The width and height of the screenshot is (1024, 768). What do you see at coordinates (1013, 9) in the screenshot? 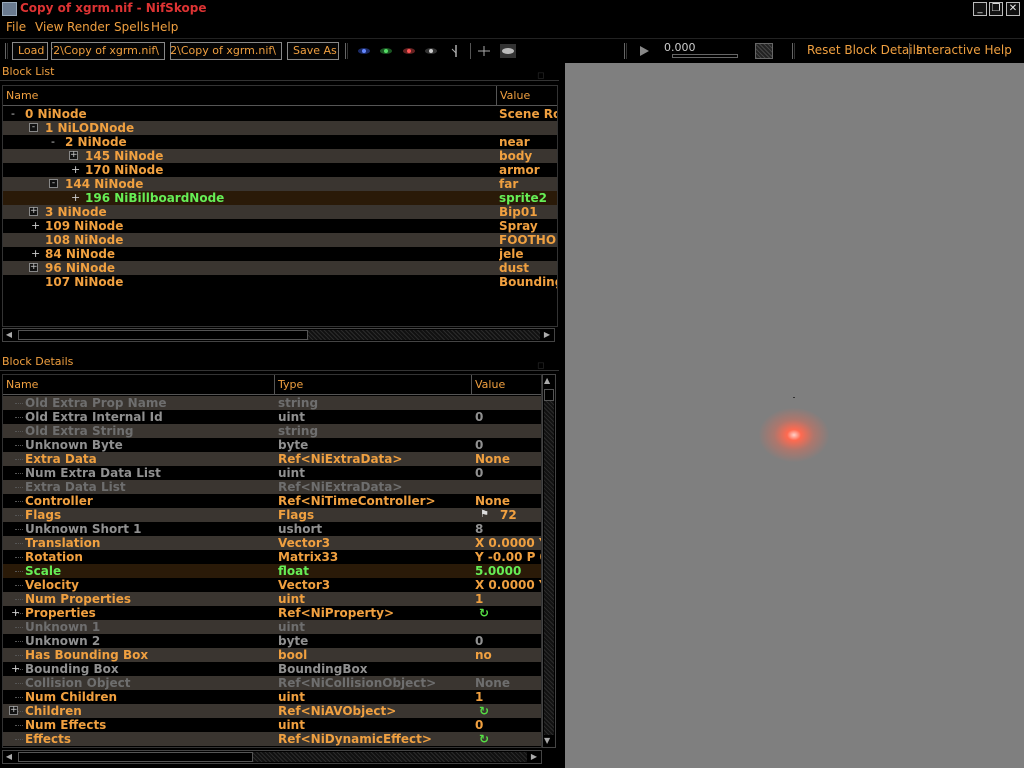
I see `close-button: ✕` at bounding box center [1013, 9].